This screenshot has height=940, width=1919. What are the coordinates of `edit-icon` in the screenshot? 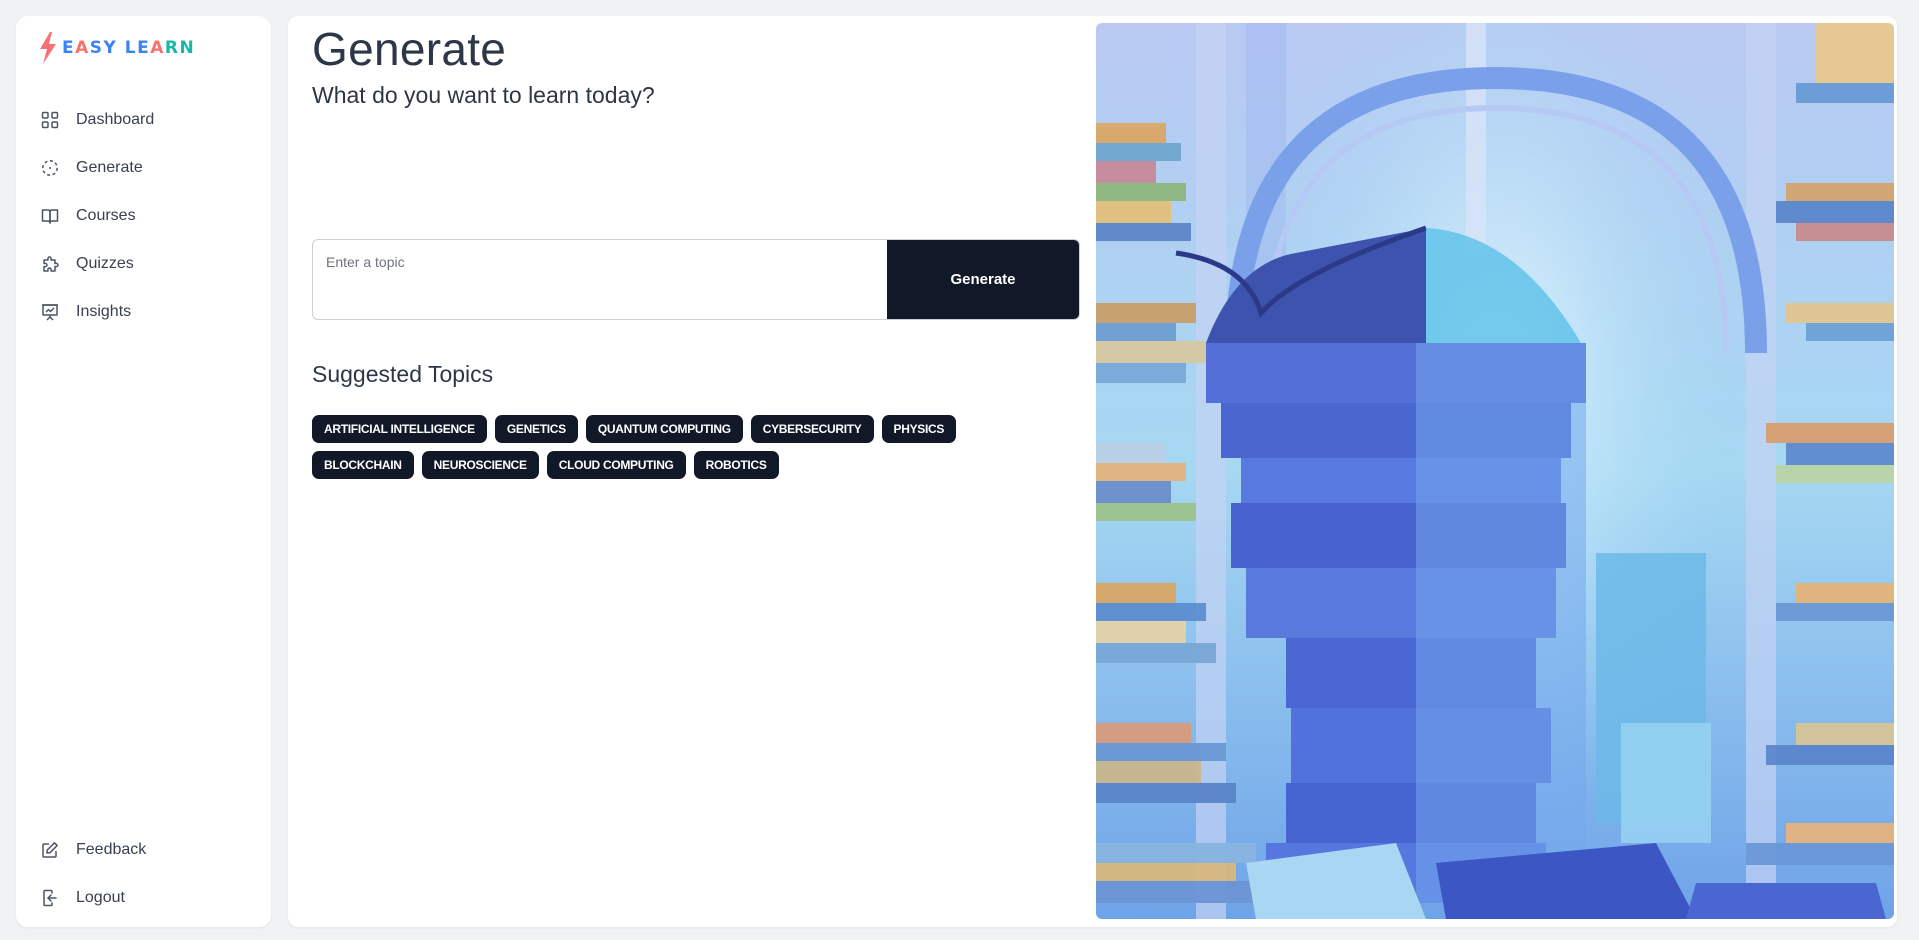 It's located at (50, 850).